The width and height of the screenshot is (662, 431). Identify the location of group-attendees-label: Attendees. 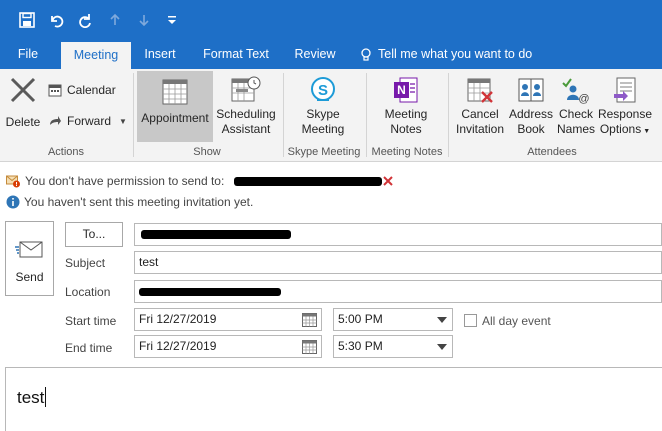
(552, 152).